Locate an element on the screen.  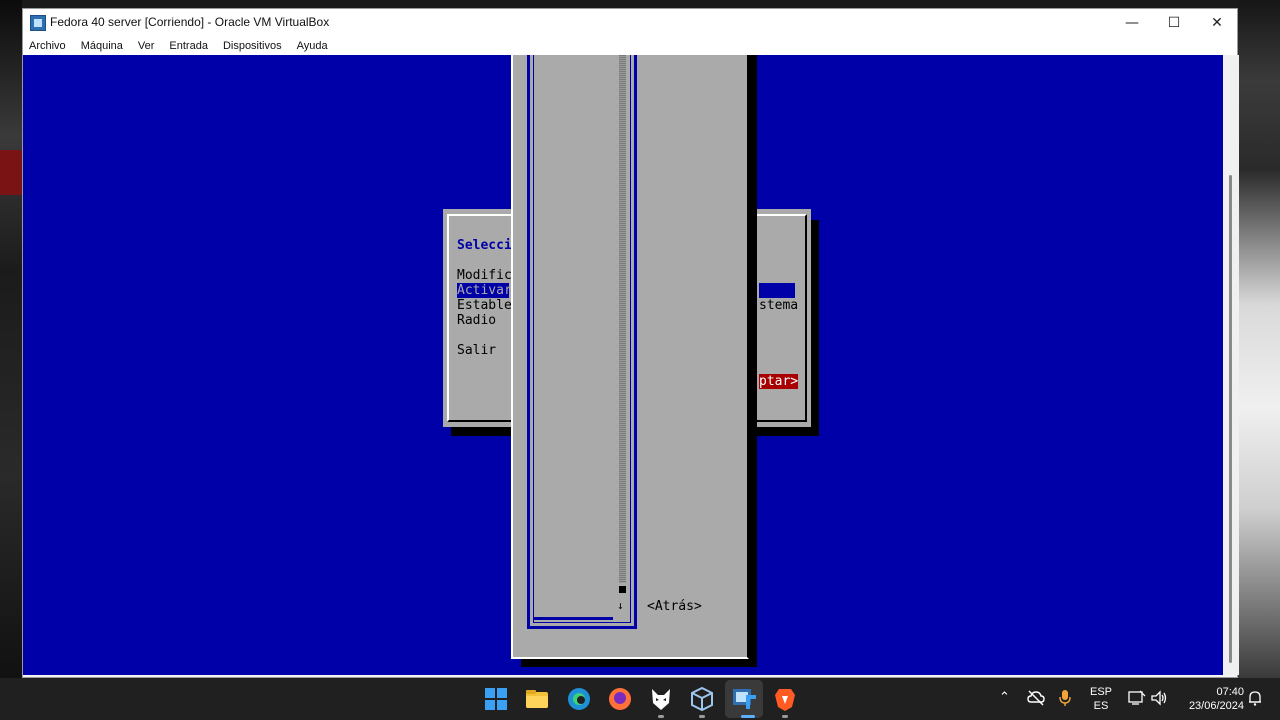
menu-option-edit: Modific is located at coordinates (484, 275).